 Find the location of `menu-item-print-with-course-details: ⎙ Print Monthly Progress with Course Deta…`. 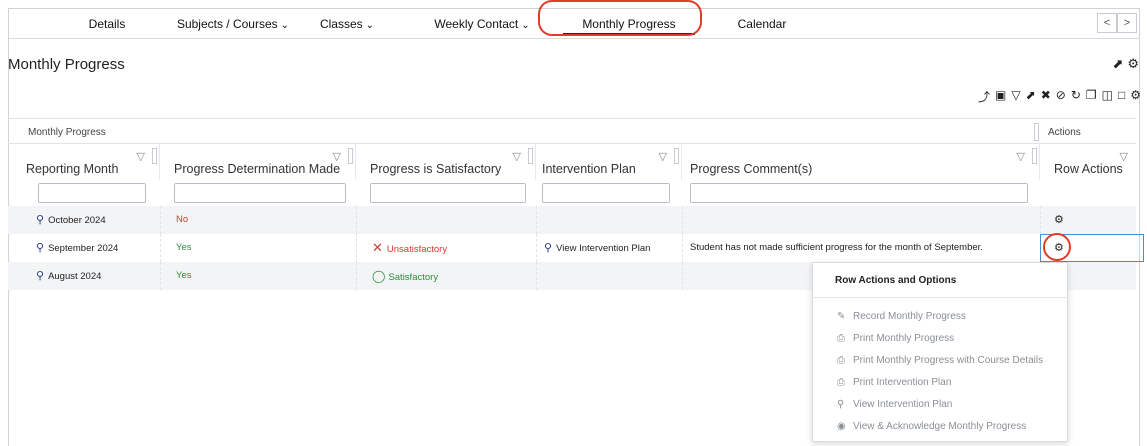

menu-item-print-with-course-details: ⎙ Print Monthly Progress with Course Deta… is located at coordinates (940, 360).